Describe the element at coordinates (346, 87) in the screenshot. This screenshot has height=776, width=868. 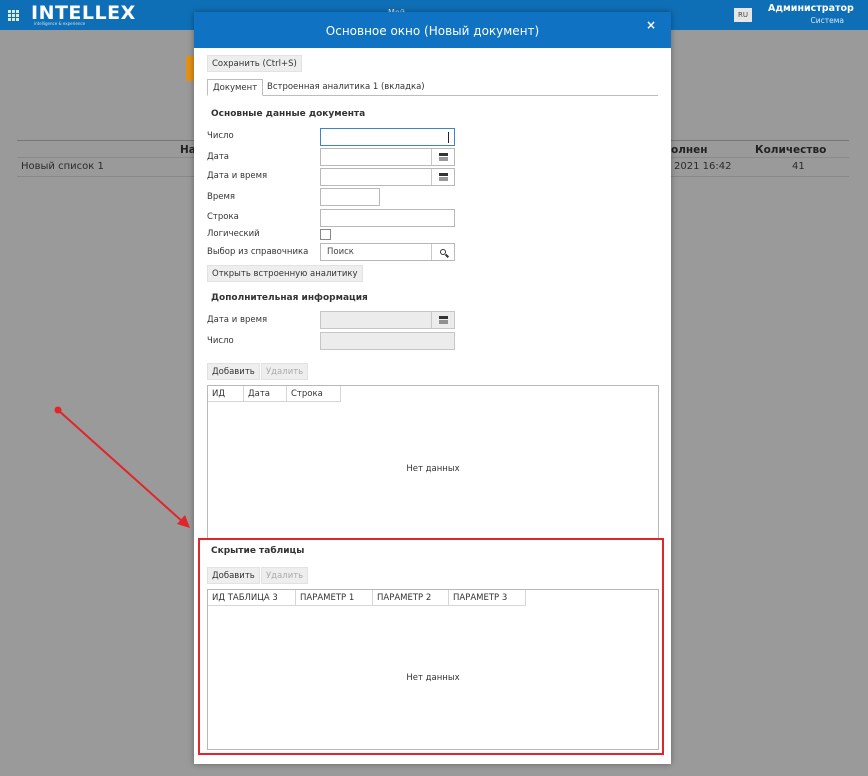
I see `tab-embedded-analytics: Встроенная аналитика 1 (вкладка)` at that location.